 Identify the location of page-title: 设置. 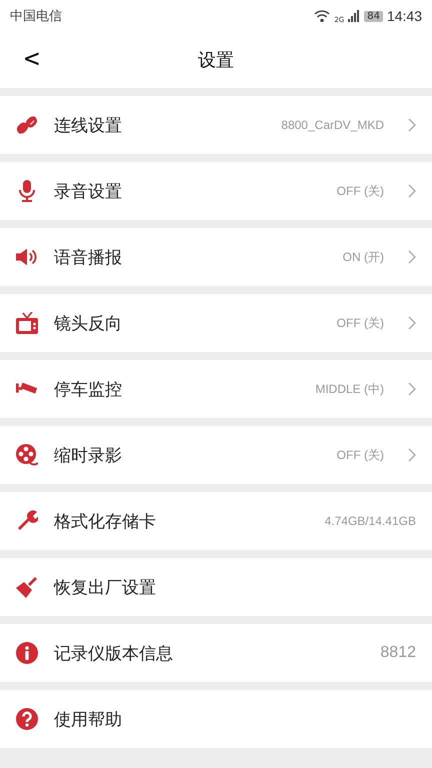
(216, 60).